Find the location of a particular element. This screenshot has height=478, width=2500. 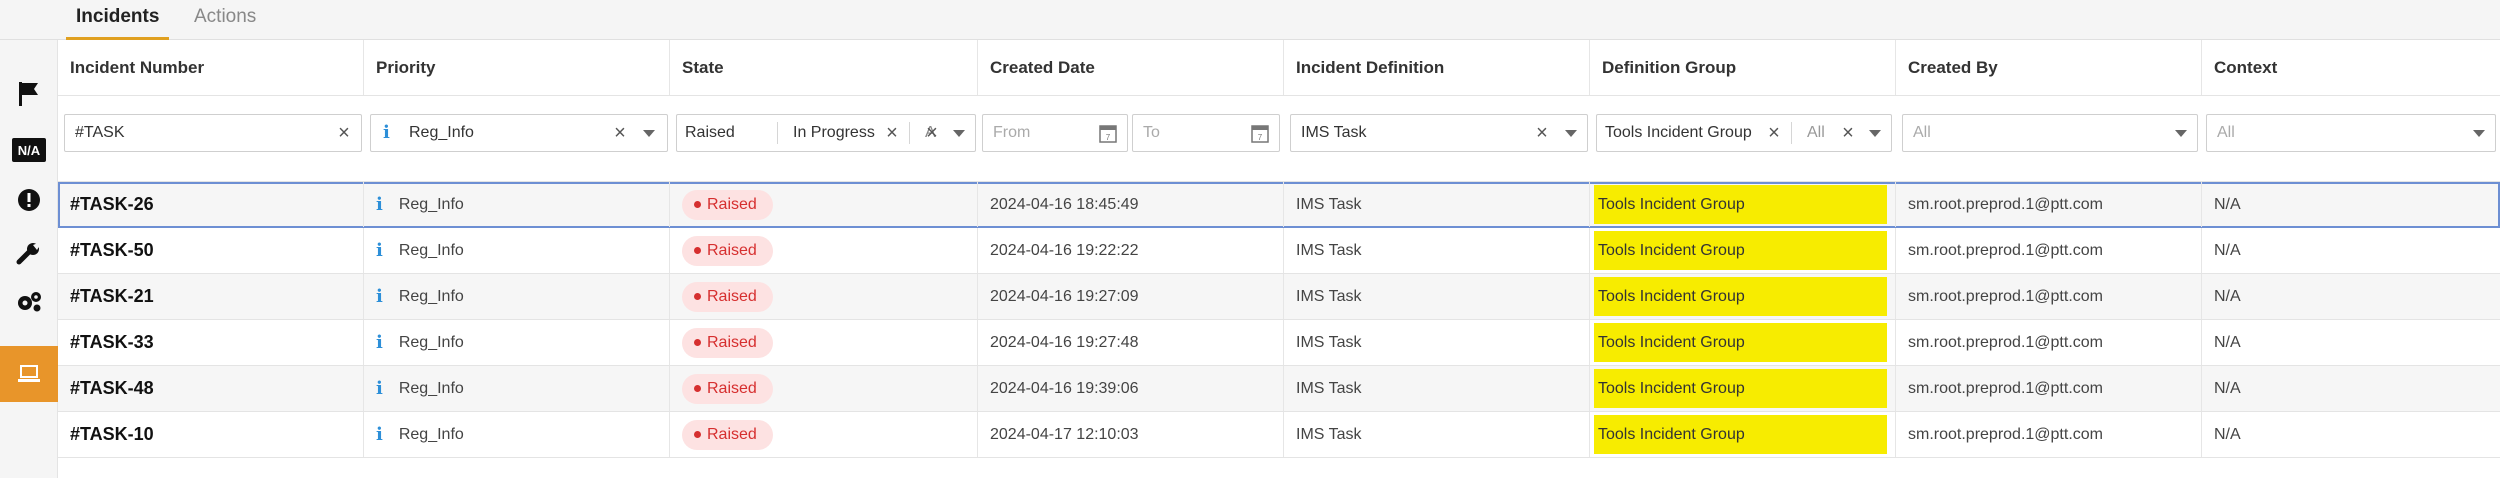

remove-definition-group-chip-icon: × is located at coordinates (1774, 133).